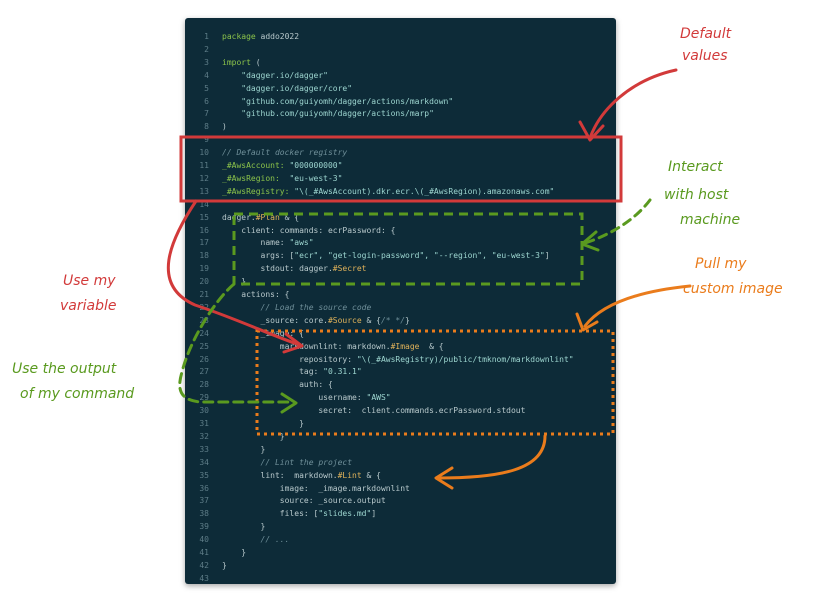 This screenshot has height=604, width=826. What do you see at coordinates (637, 306) in the screenshot?
I see `pull-image-arrow` at bounding box center [637, 306].